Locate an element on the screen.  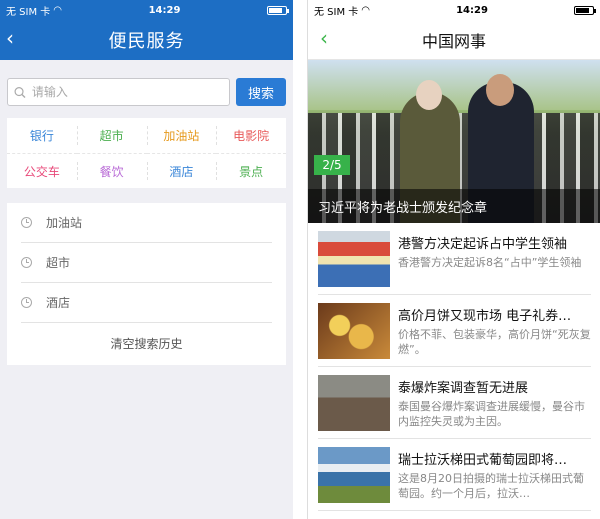
search-history: 加油站 超市 酒店 清空搜索历史 is located at coordinates (146, 284).